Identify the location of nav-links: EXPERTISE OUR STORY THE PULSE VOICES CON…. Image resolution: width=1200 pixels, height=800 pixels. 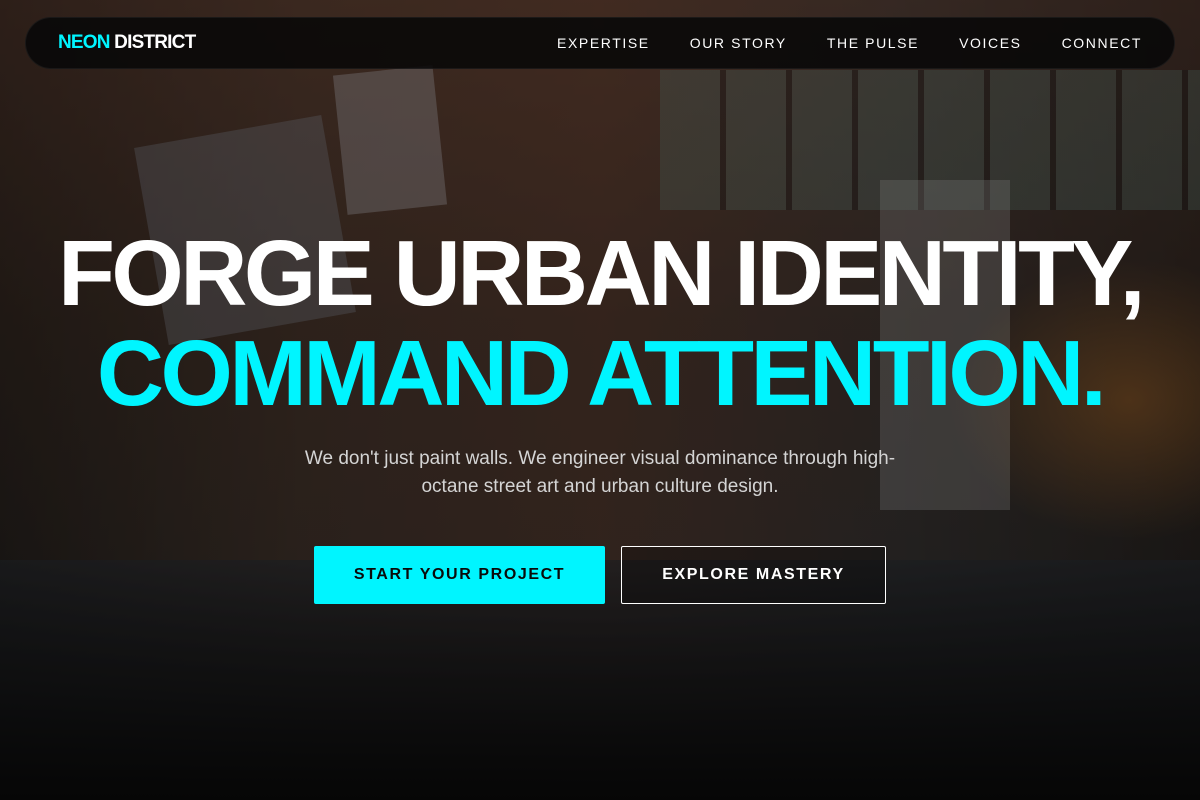
(849, 43).